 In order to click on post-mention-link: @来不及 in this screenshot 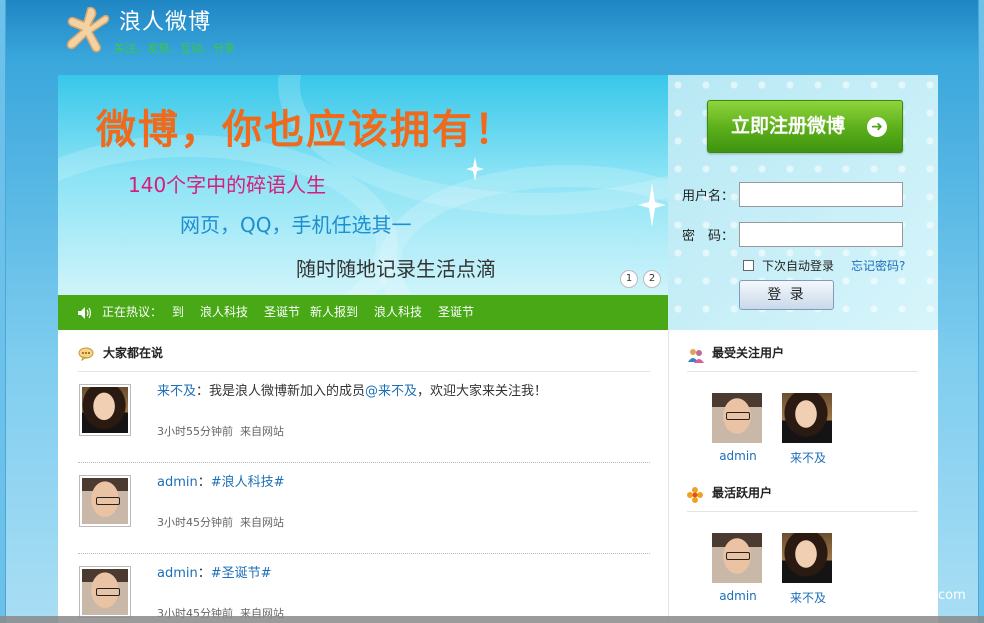, I will do `click(391, 391)`.